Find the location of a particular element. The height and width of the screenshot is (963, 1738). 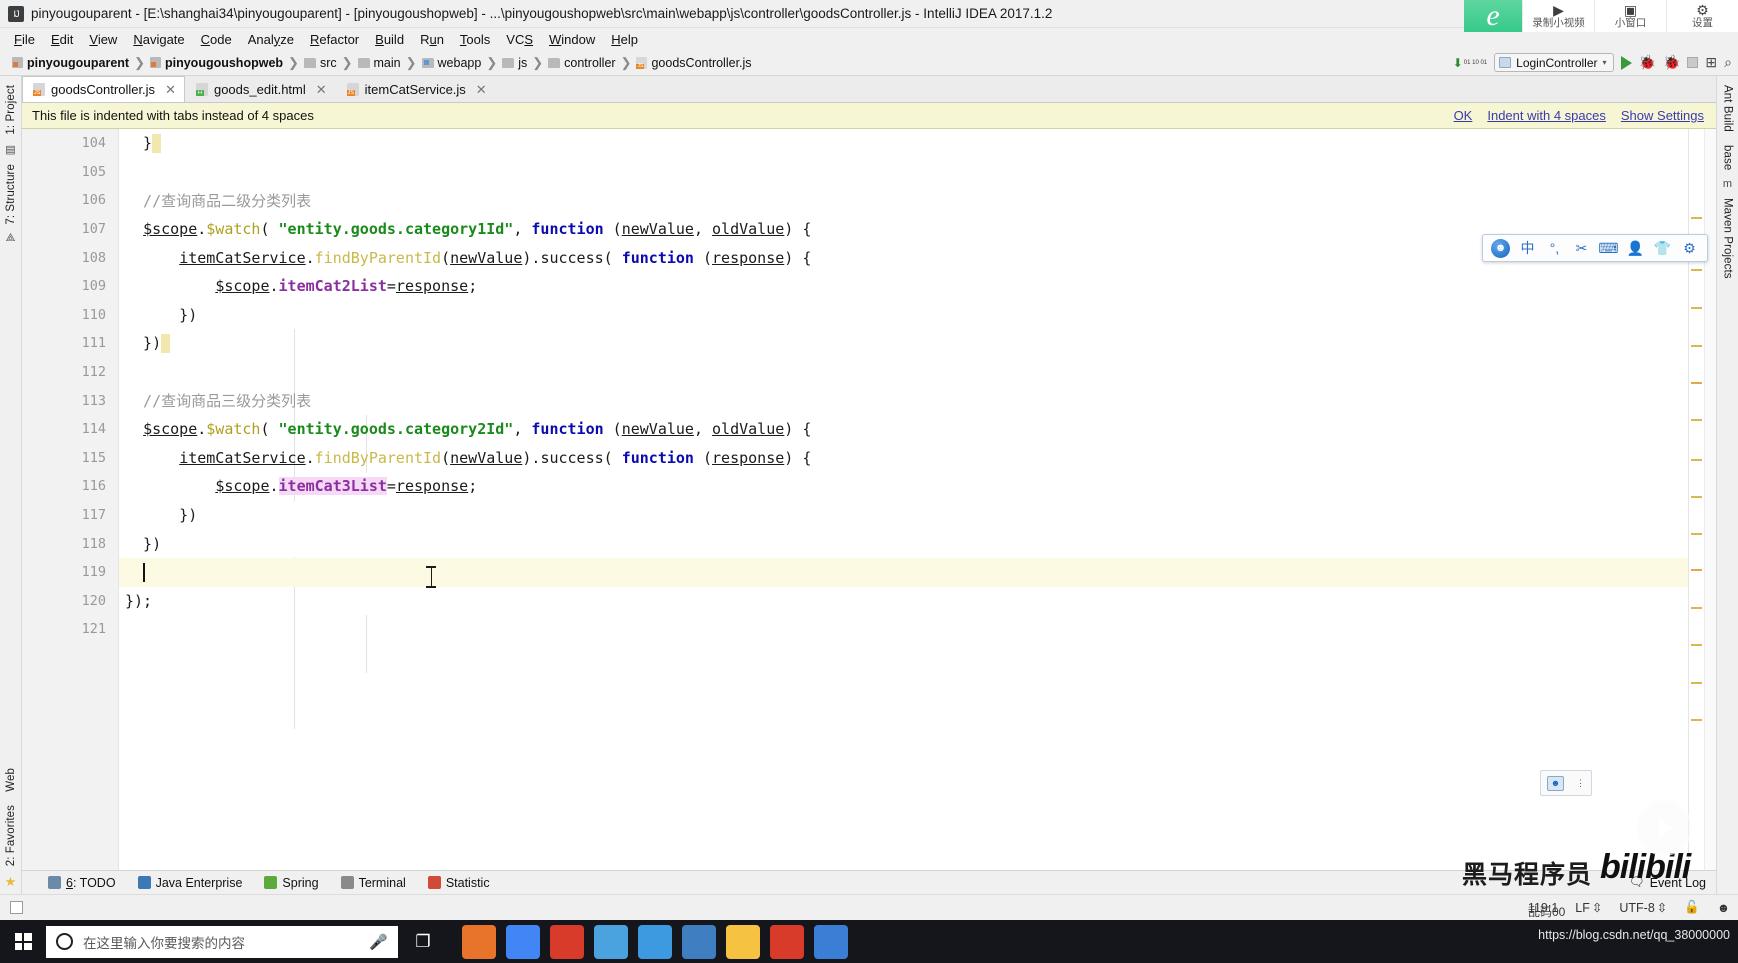

editor-tab-itemcatservice-js: itemCatService.js ✕ is located at coordinates (416, 89).